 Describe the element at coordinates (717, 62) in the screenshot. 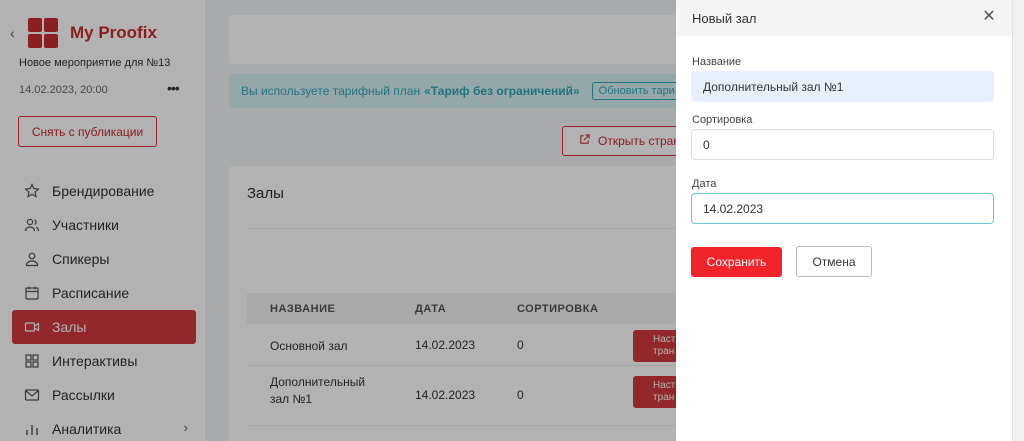

I see `name-label: Название` at that location.